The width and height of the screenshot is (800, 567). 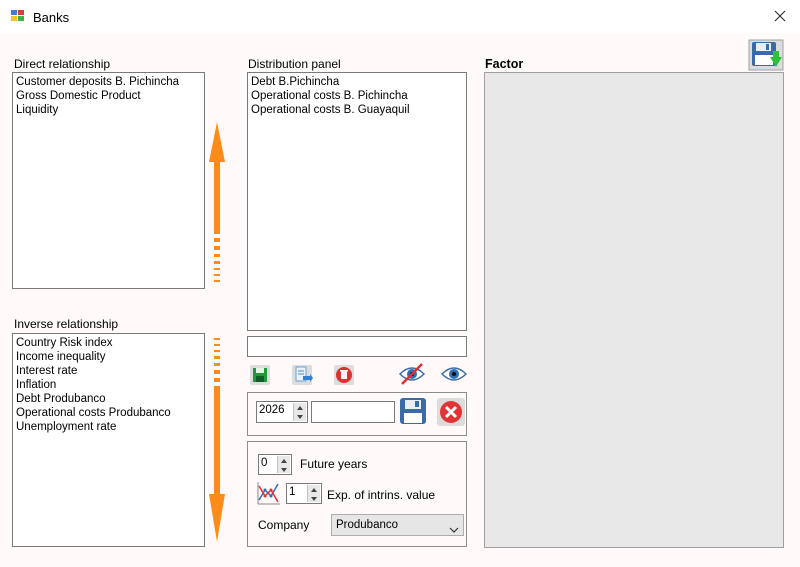 I want to click on list-item: Gross Domestic Product, so click(x=108, y=96).